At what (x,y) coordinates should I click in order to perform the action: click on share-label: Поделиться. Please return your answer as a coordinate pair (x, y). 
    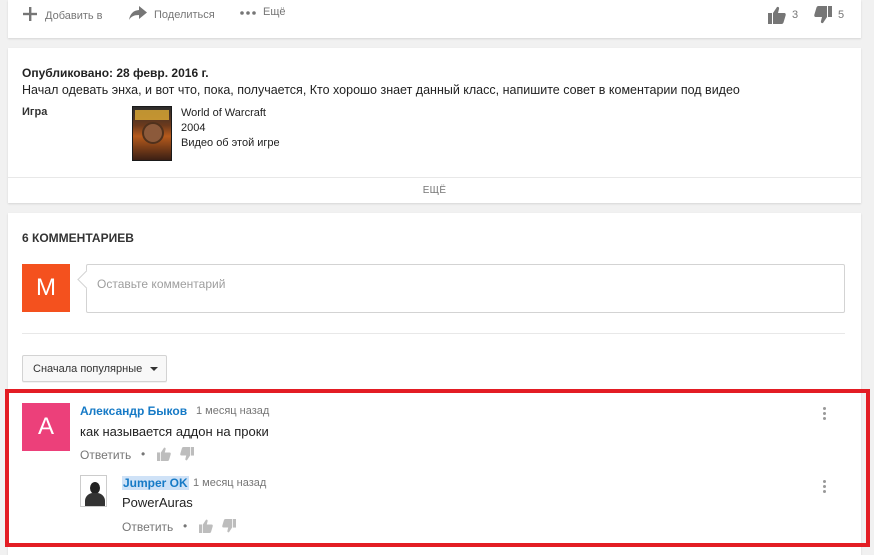
    Looking at the image, I should click on (184, 14).